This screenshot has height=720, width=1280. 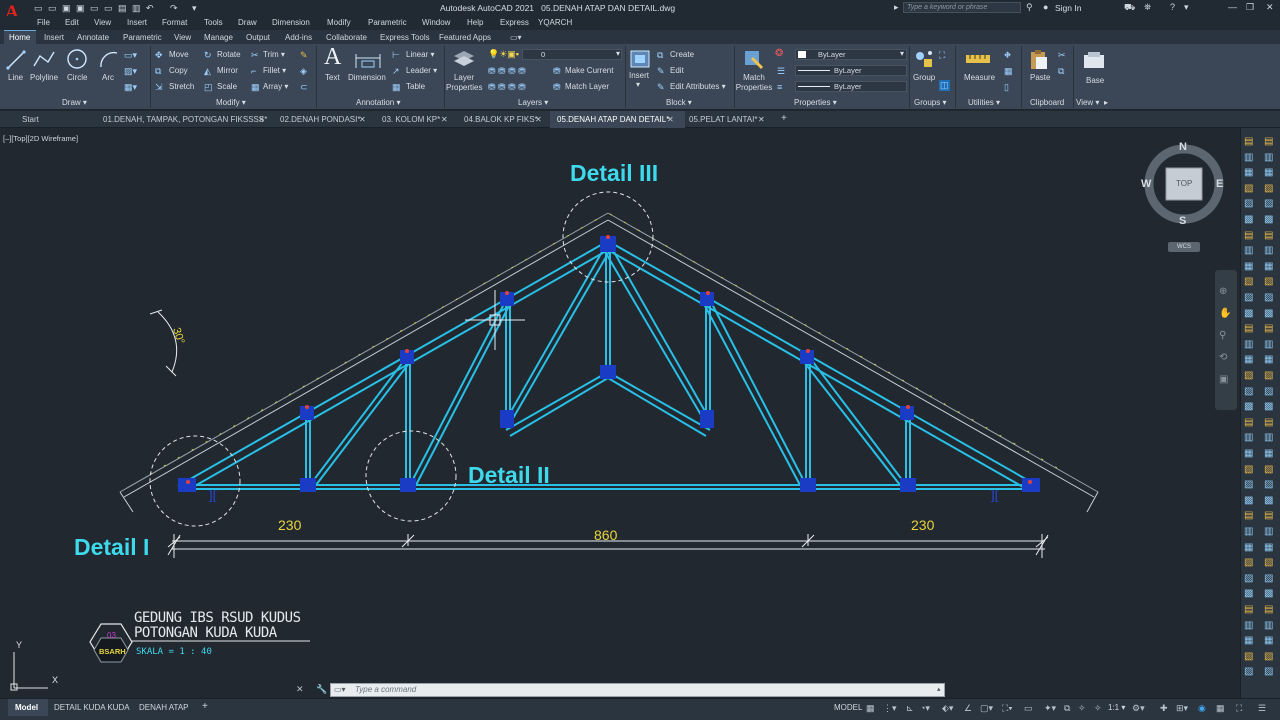 I want to click on menu-tools: Tools, so click(x=213, y=22).